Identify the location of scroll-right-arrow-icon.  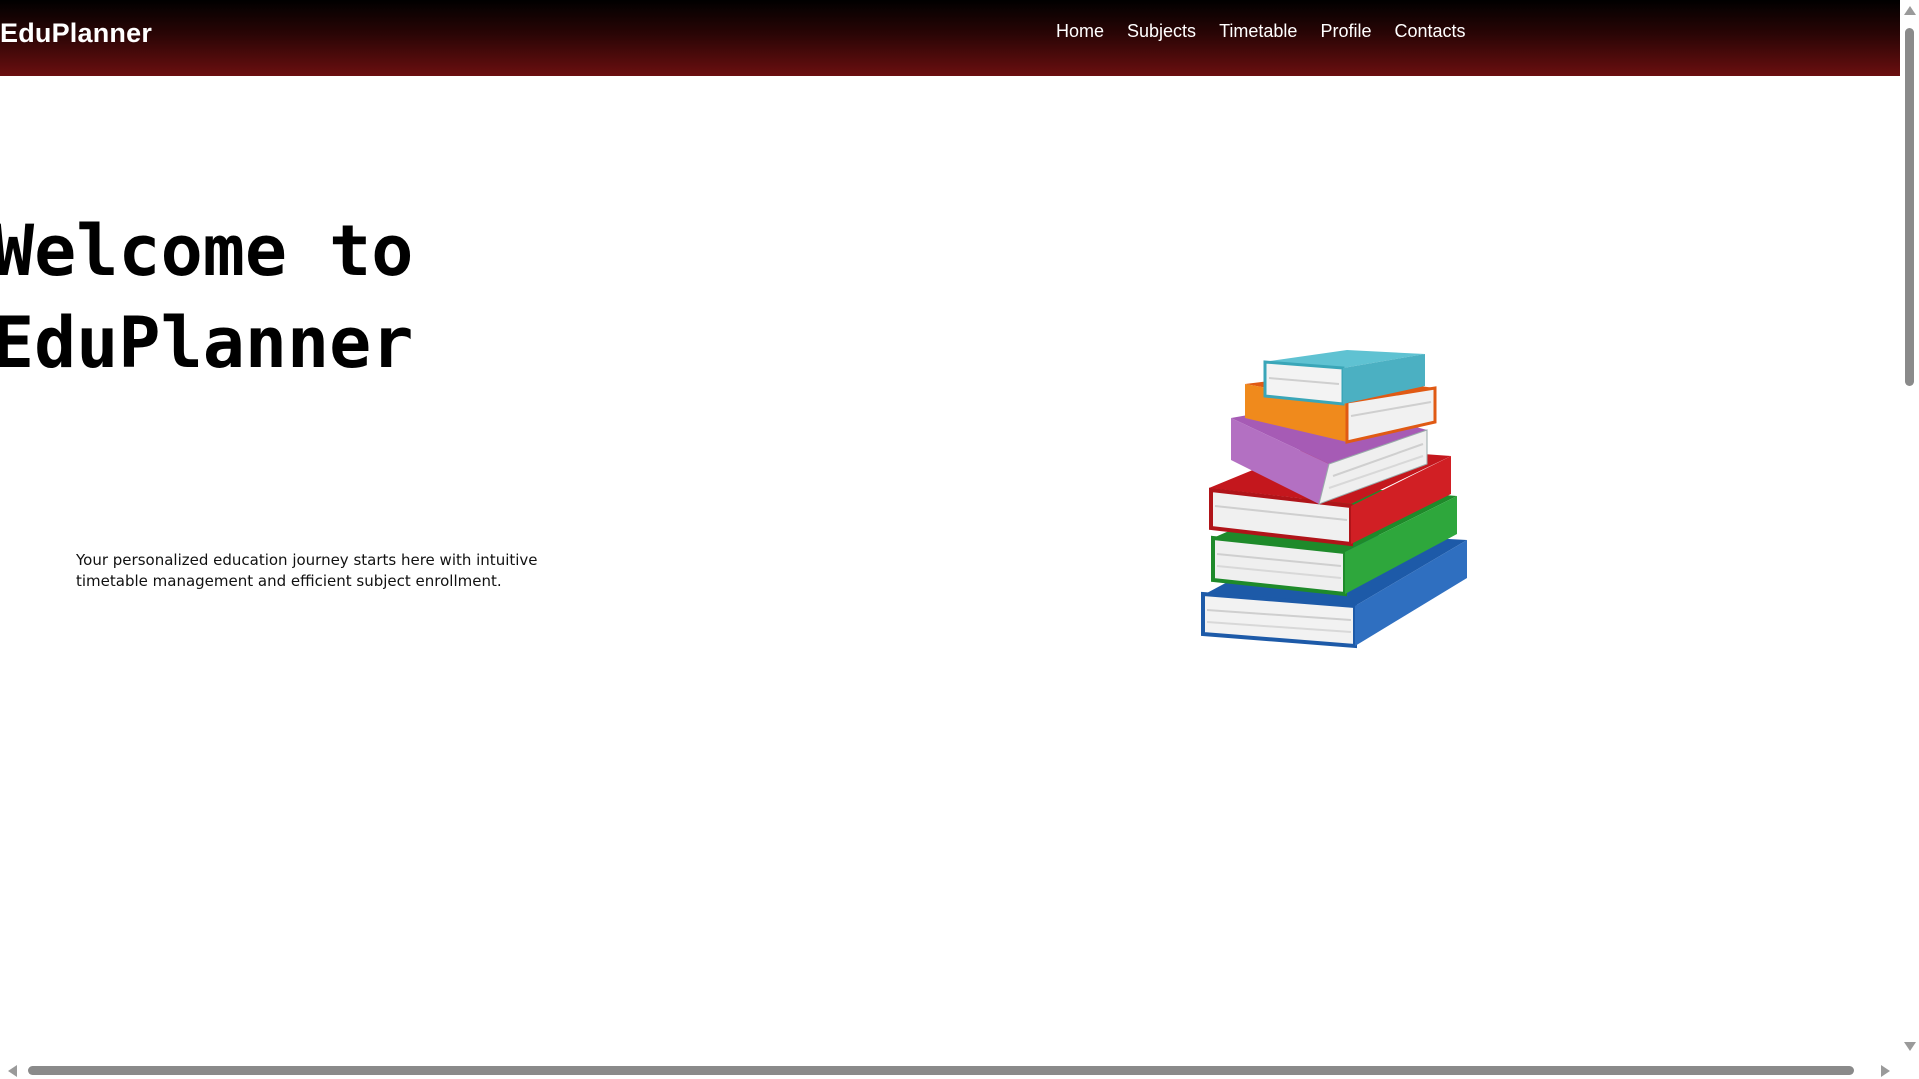
(1885, 1071).